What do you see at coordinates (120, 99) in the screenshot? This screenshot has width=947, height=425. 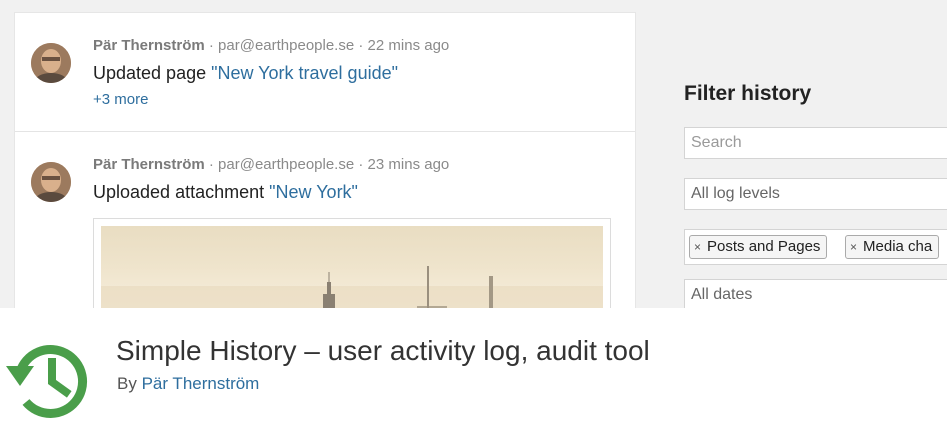 I see `more-link: +3 more` at bounding box center [120, 99].